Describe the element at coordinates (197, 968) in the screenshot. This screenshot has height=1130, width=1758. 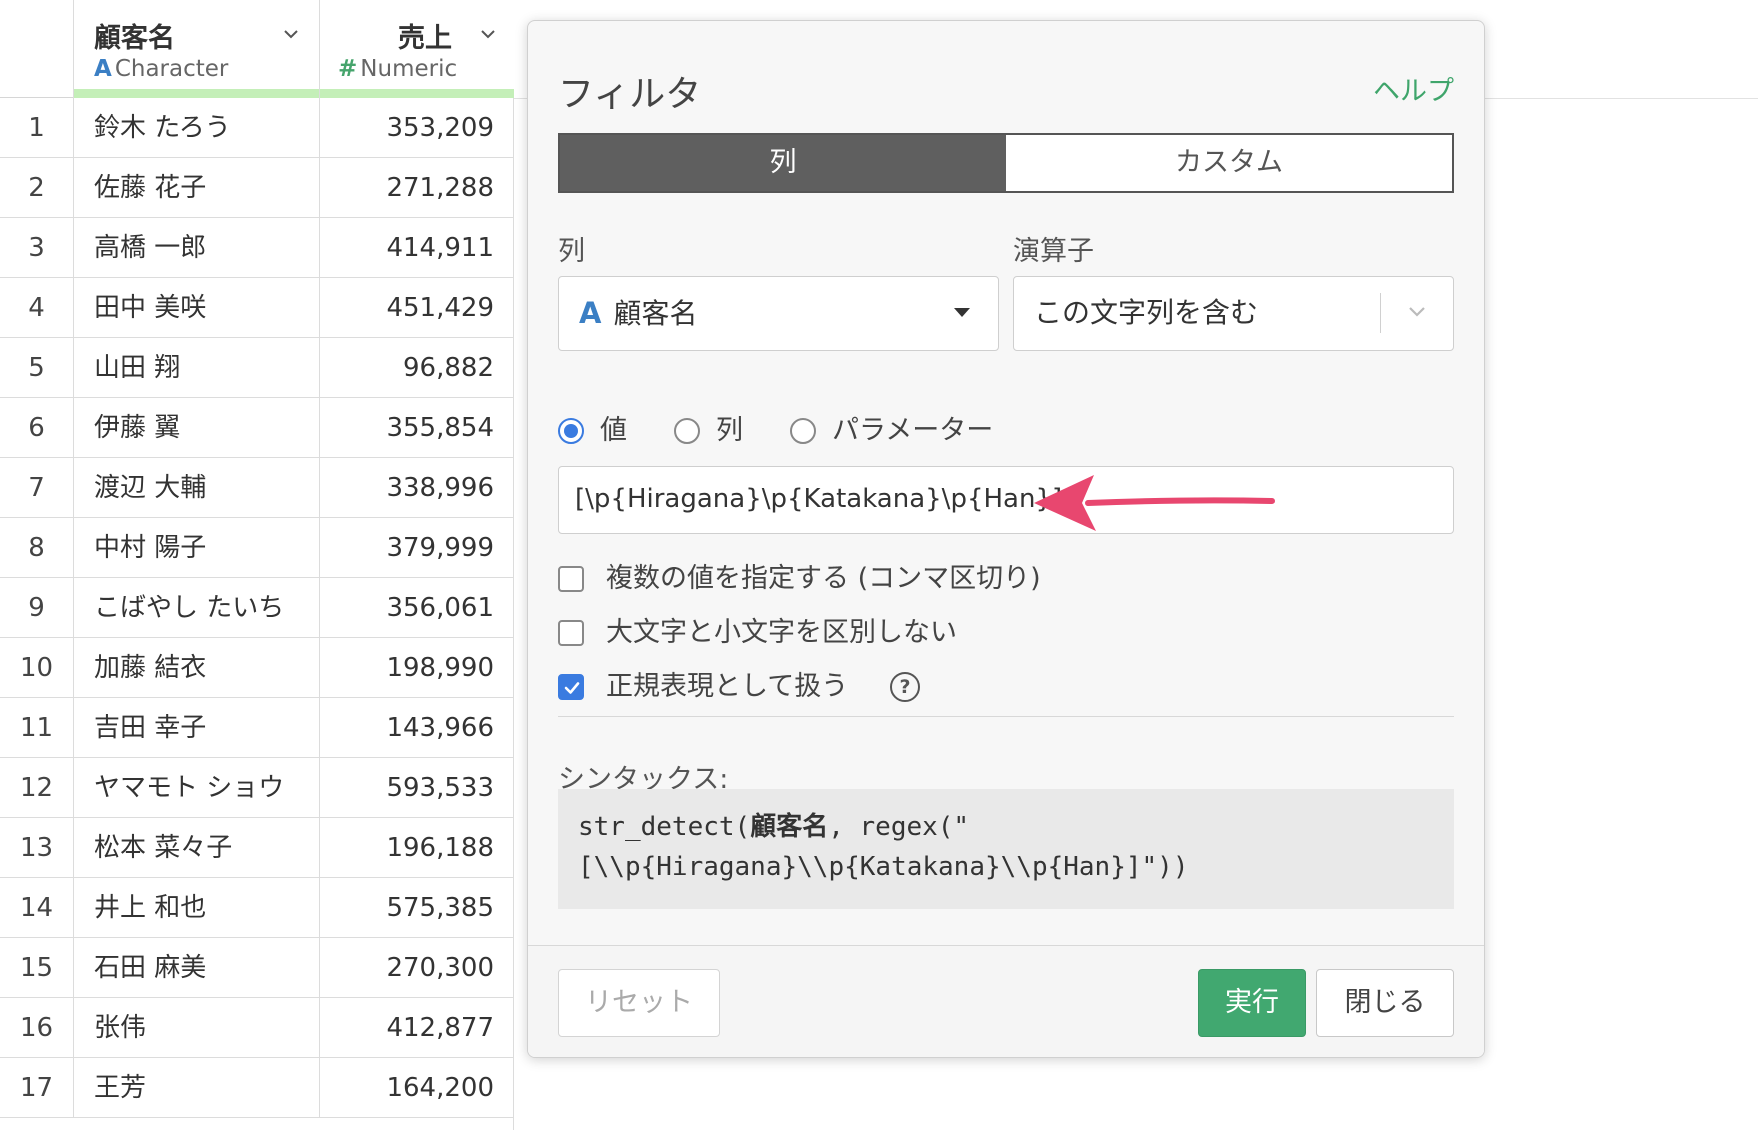
I see `cell-customer: 石田 麻美` at that location.